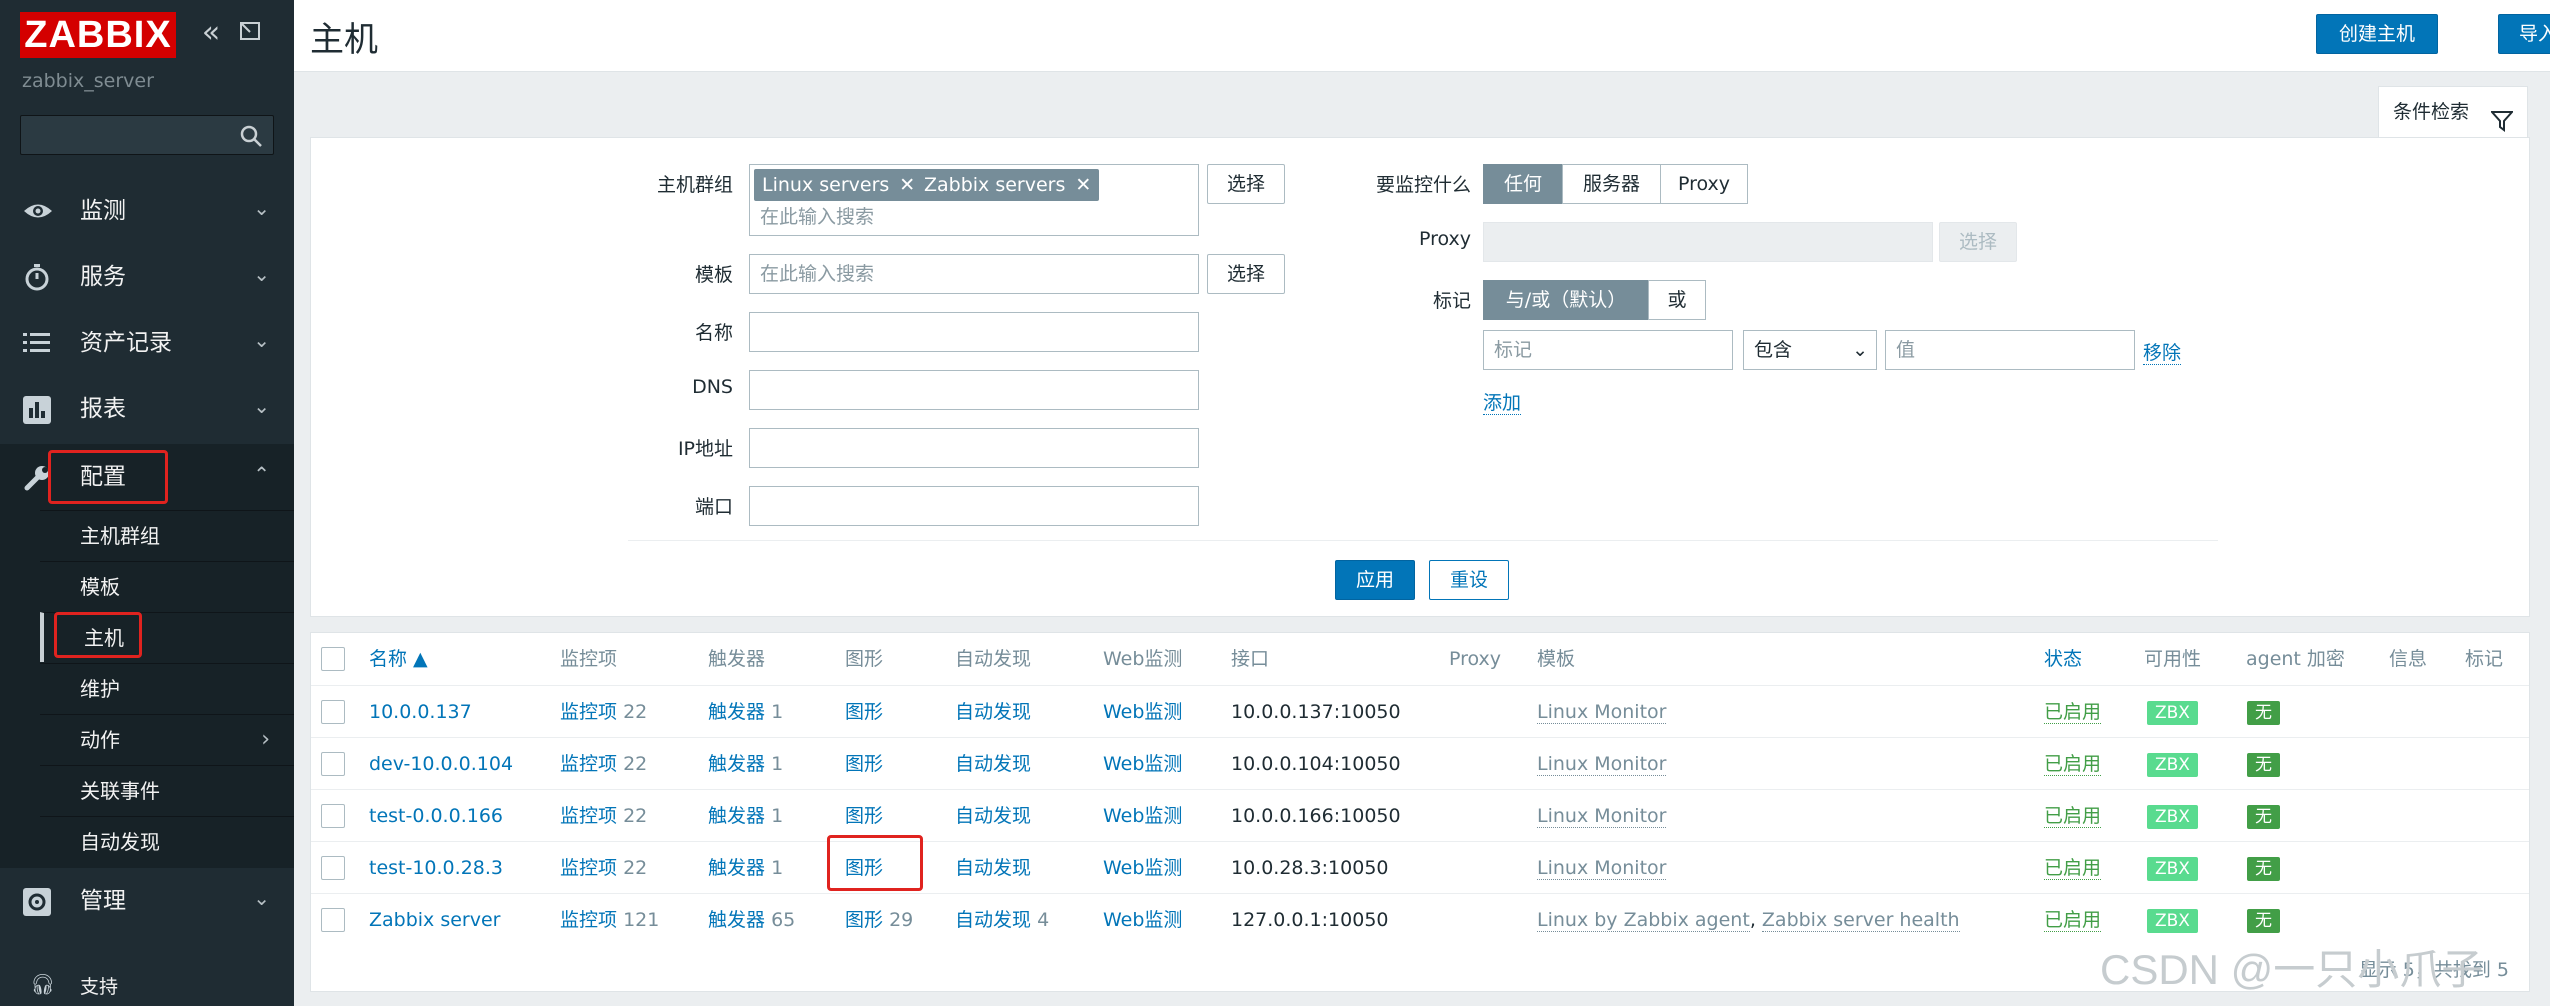 The height and width of the screenshot is (1006, 2550). I want to click on host-name-link: Zabbix server, so click(435, 920).